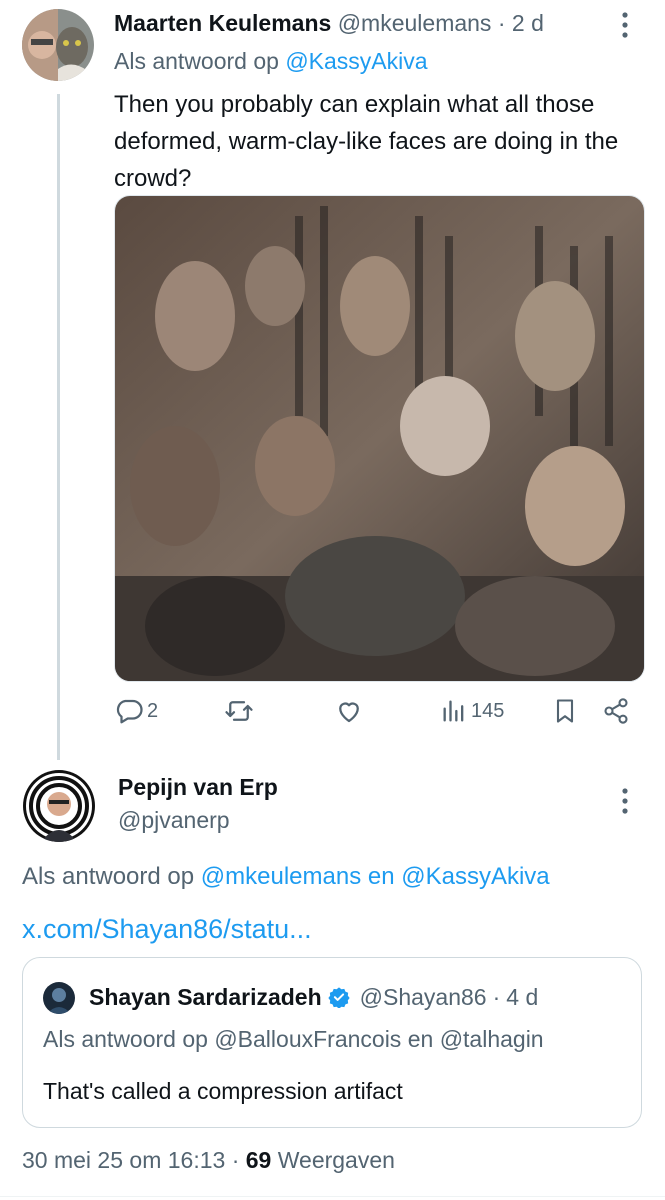 The image size is (665, 1200). I want to click on tweet-actions: 2 145, so click(374, 713).